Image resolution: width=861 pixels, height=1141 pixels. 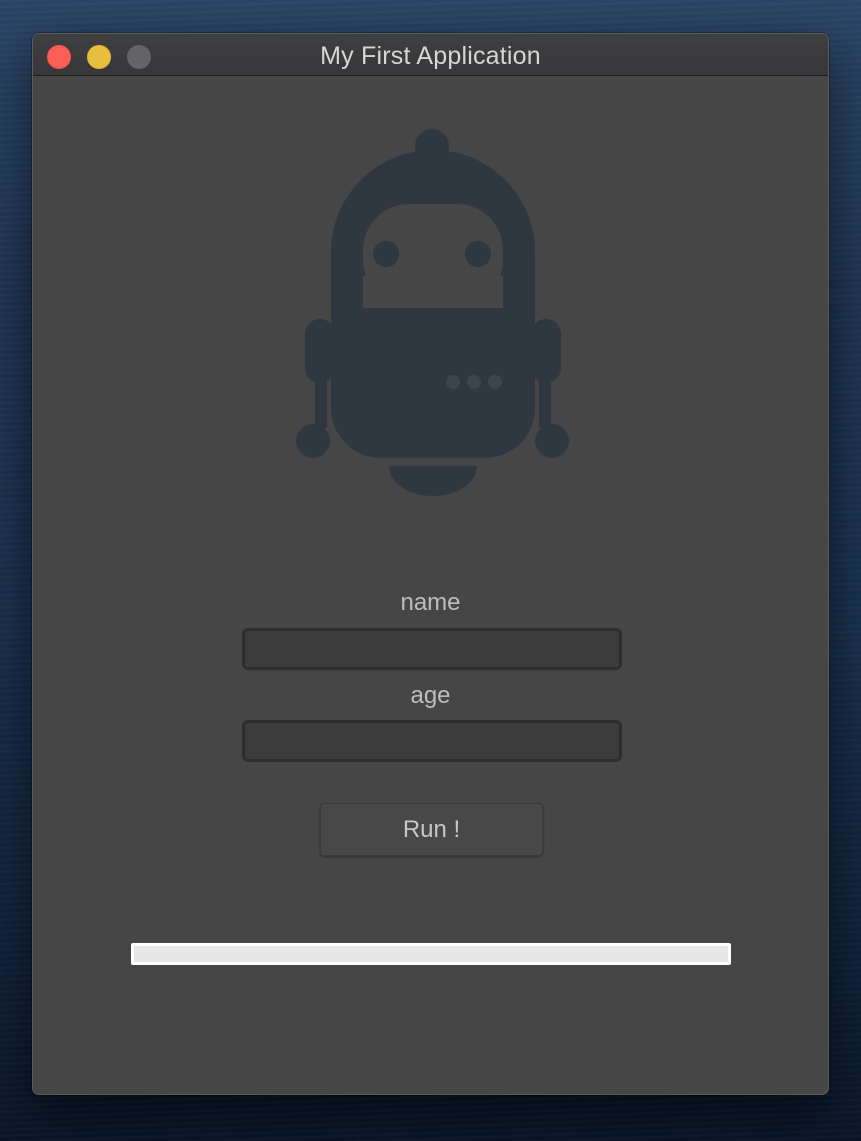 I want to click on run-button: Run !, so click(x=431, y=829).